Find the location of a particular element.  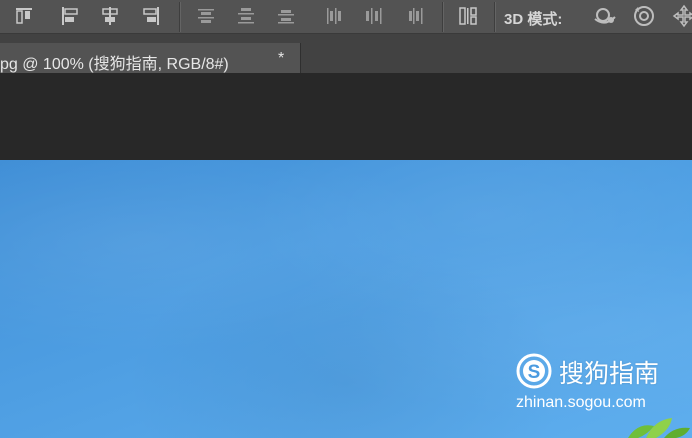

align-left-edges-icon is located at coordinates (70, 16).